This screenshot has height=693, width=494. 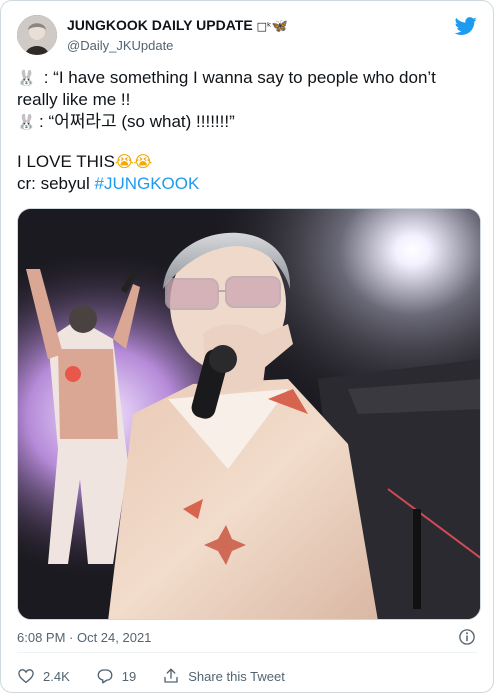 I want to click on info-icon, so click(x=467, y=637).